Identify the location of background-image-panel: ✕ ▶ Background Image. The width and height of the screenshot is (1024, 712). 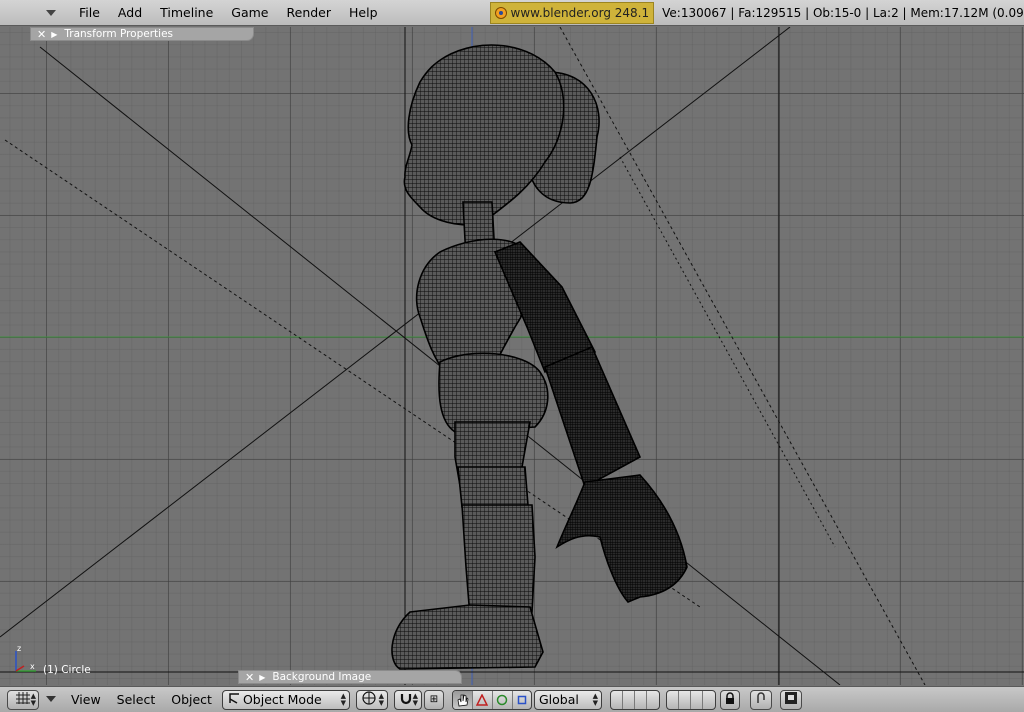
(350, 677).